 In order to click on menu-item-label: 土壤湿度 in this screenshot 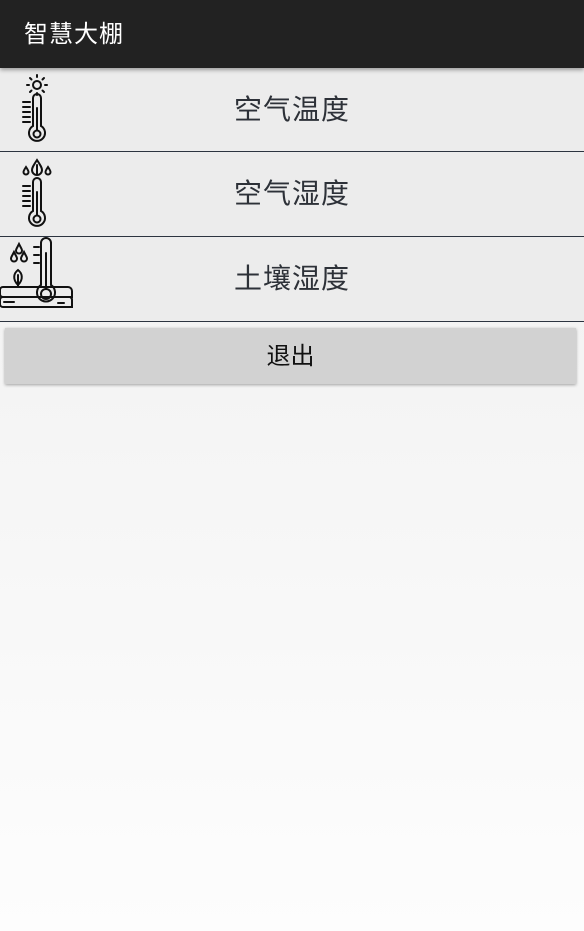, I will do `click(291, 278)`.